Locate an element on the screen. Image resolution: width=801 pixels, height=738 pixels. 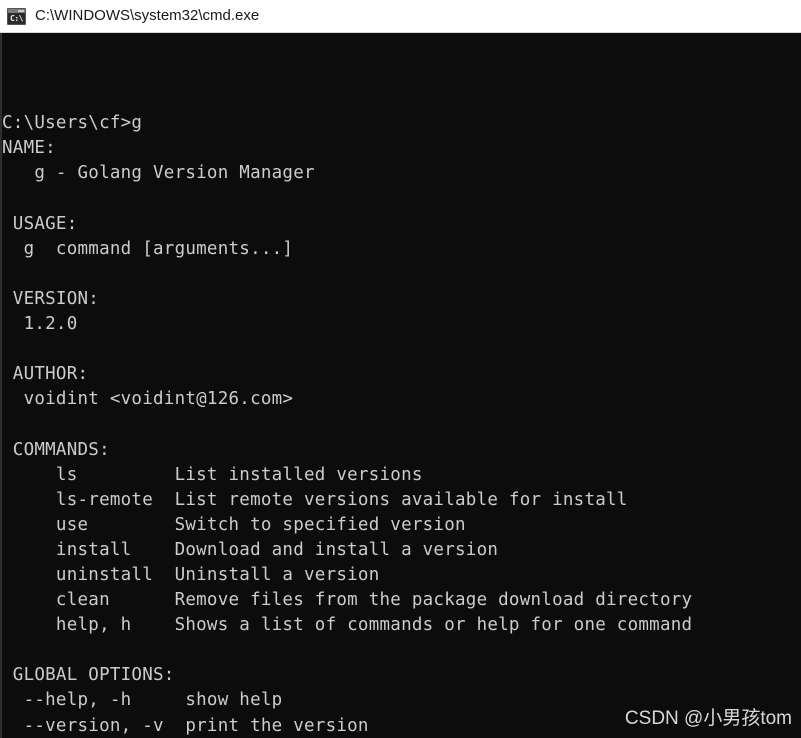
console-line: 1.2.0 is located at coordinates (40, 324).